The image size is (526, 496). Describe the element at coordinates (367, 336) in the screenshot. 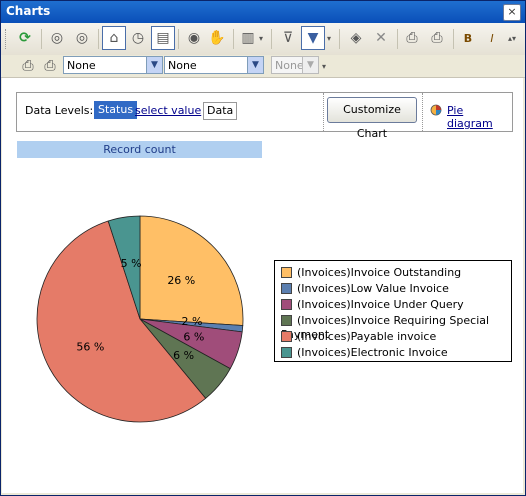

I see `legend-label: (Invoices)Payable invoice` at that location.